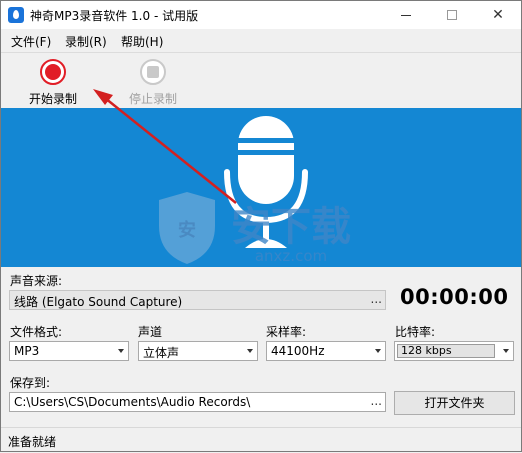 The height and width of the screenshot is (453, 522). What do you see at coordinates (152, 99) in the screenshot?
I see `stop-record-label: 停止录制` at bounding box center [152, 99].